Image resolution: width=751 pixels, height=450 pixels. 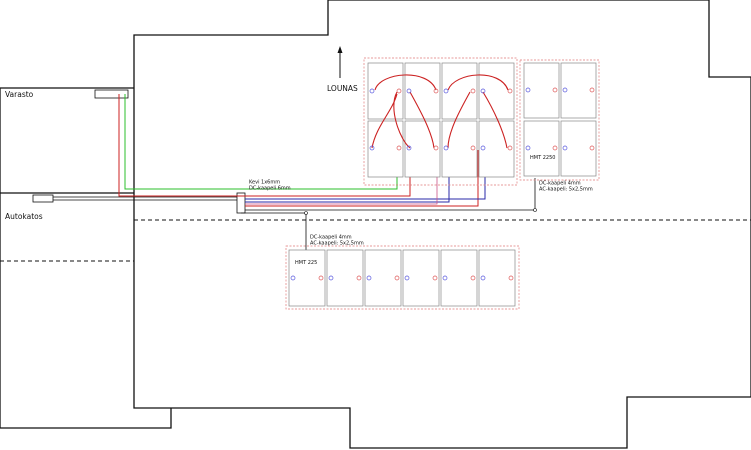 What do you see at coordinates (542, 158) in the screenshot?
I see `inverter-label-east: HMT 2250` at bounding box center [542, 158].